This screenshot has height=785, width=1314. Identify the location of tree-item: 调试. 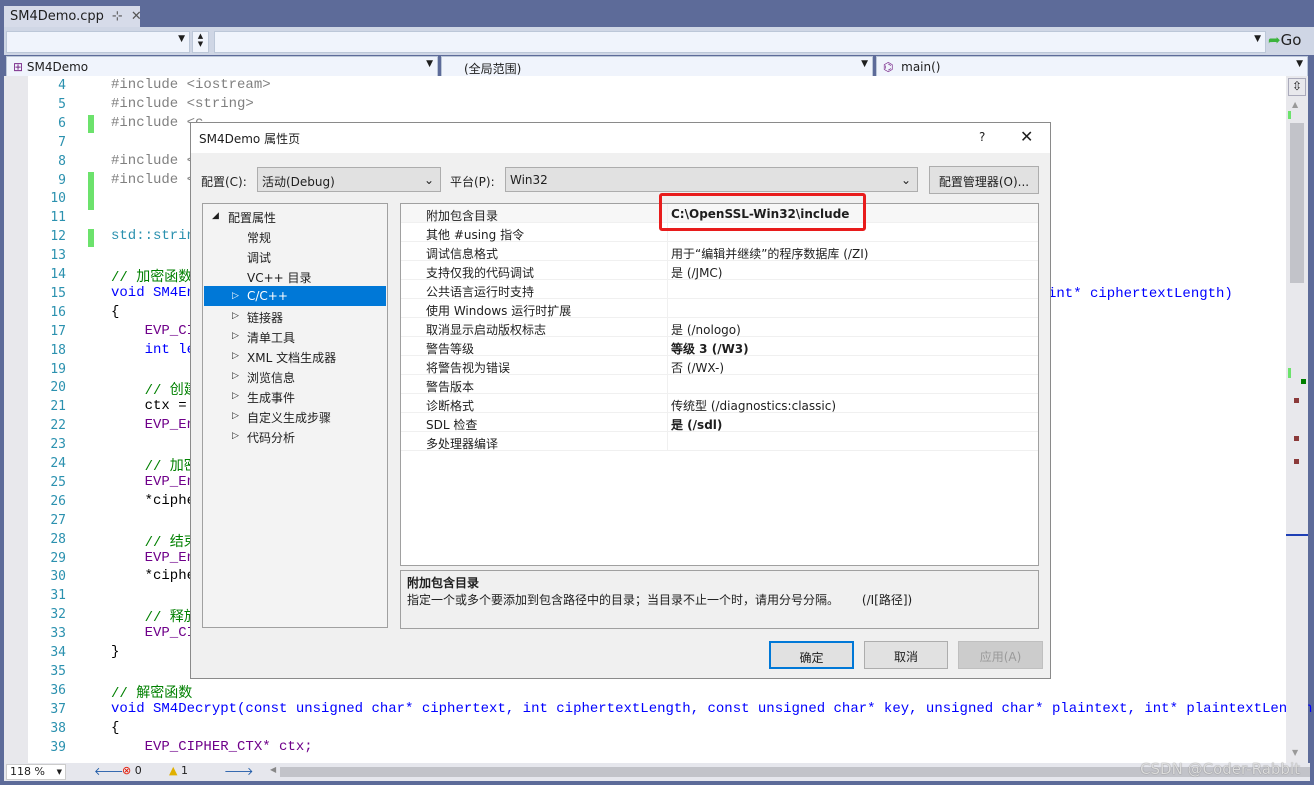
(295, 256).